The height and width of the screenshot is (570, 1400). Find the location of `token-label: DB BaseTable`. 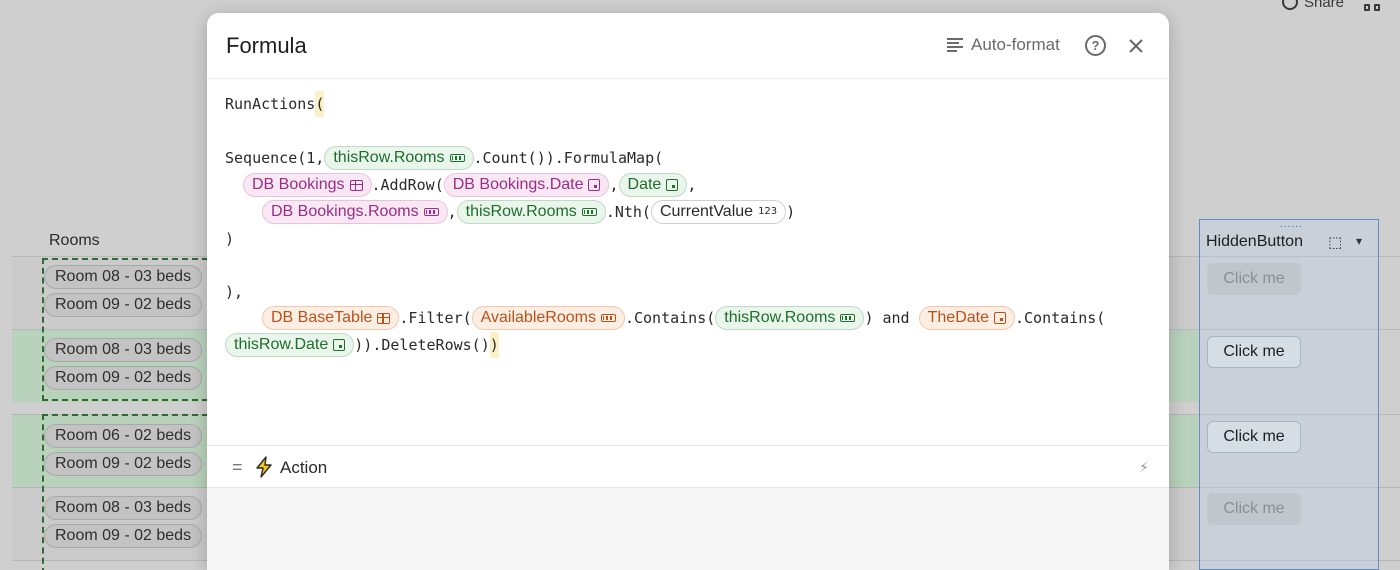

token-label: DB BaseTable is located at coordinates (322, 317).